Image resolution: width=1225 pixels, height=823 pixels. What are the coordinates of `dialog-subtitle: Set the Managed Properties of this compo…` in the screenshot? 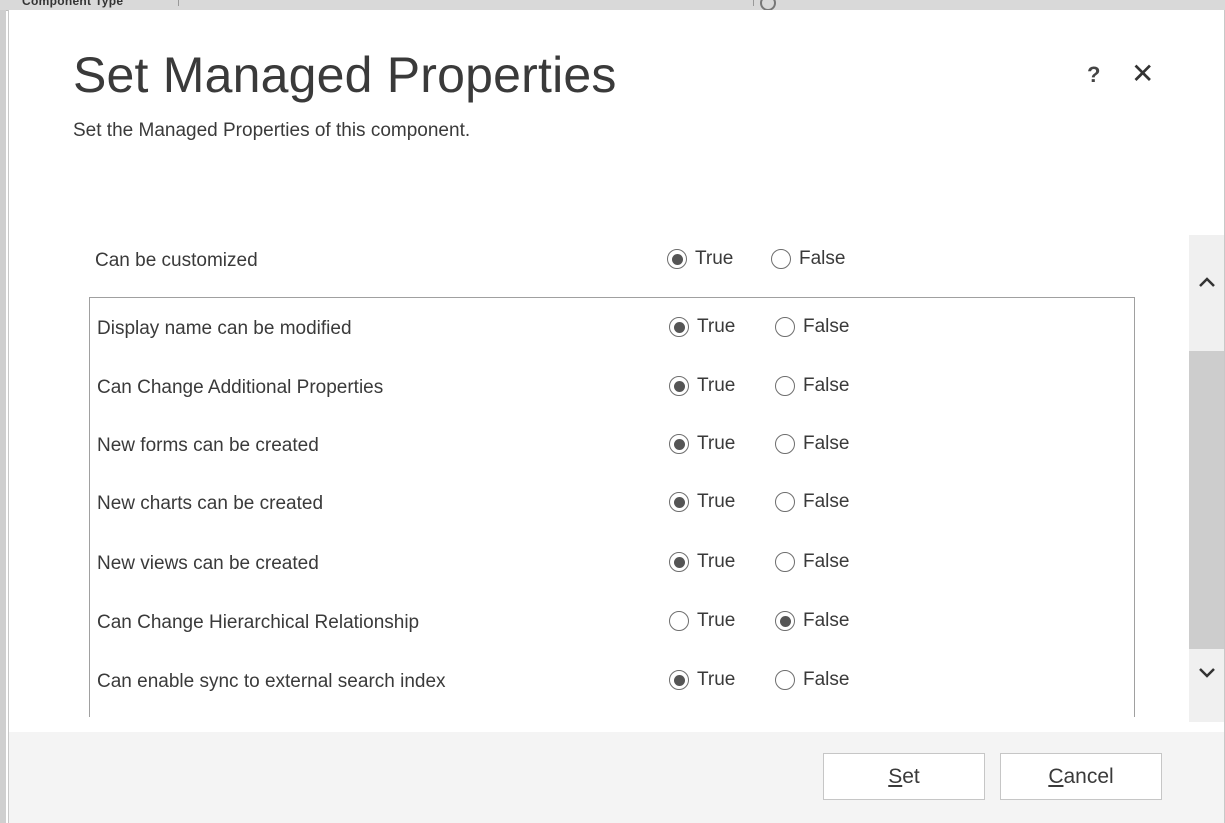 It's located at (272, 130).